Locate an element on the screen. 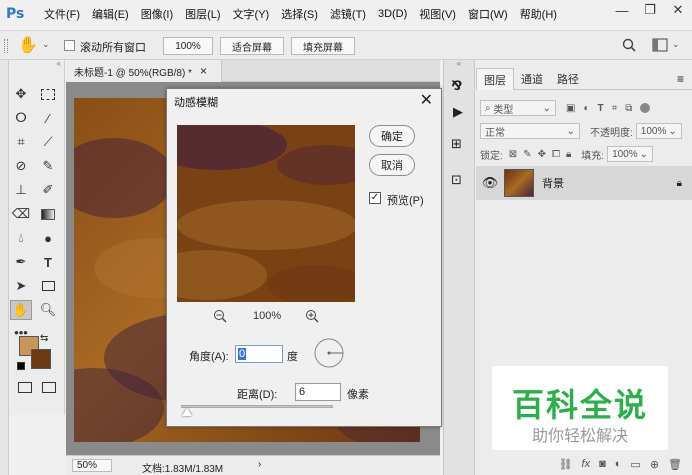 The image size is (692, 475). properties-panel-icon: ⊞ is located at coordinates (456, 144).